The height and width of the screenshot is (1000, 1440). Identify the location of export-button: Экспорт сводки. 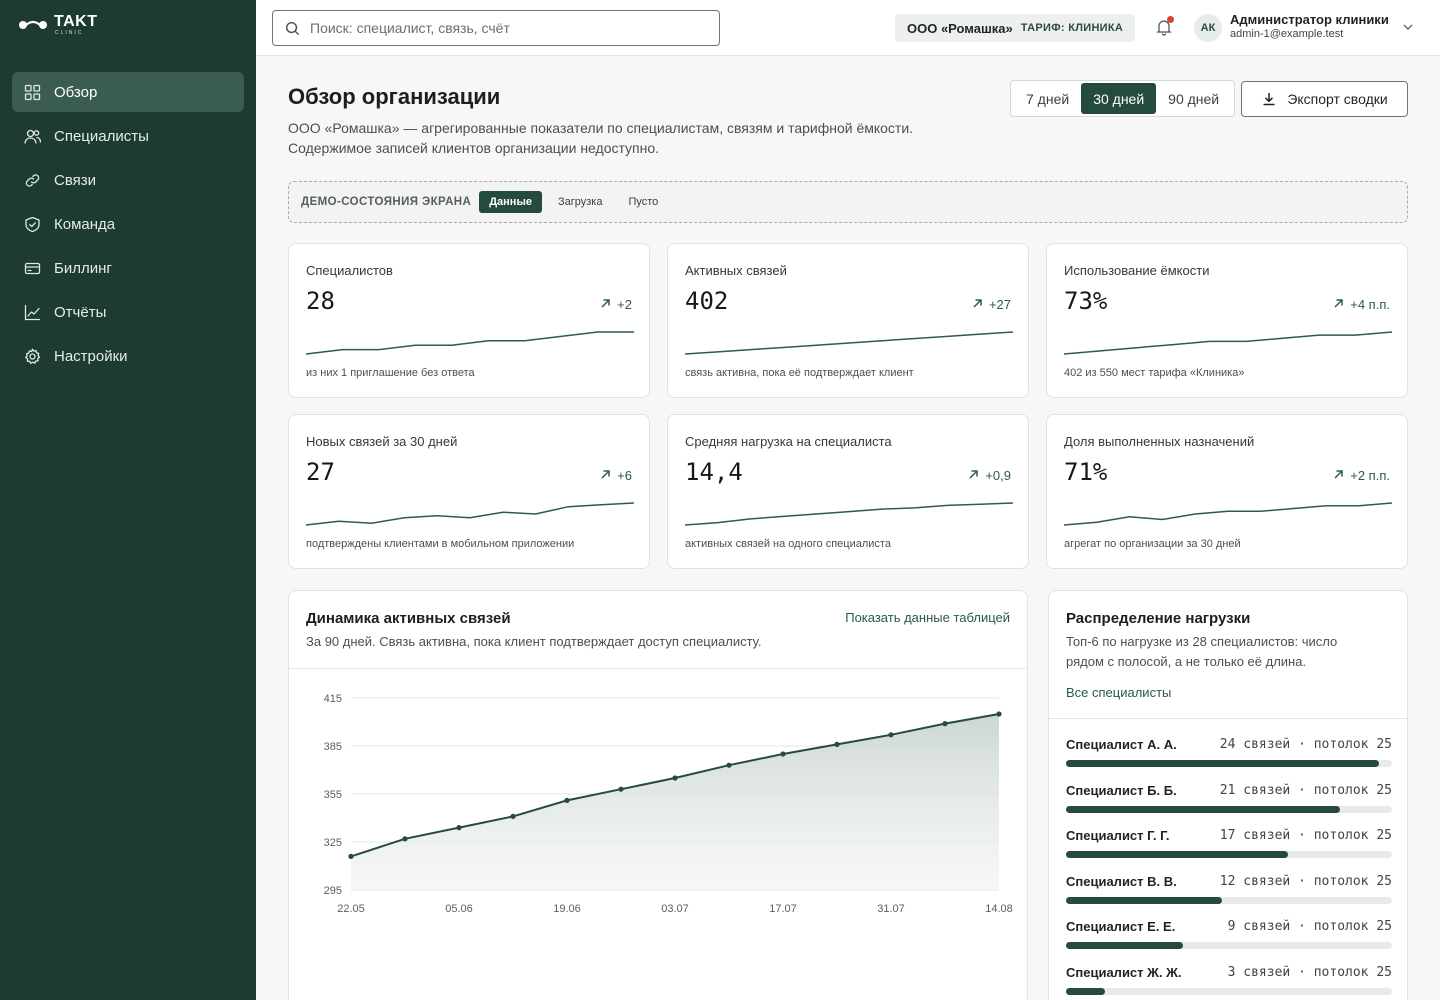
(1324, 99).